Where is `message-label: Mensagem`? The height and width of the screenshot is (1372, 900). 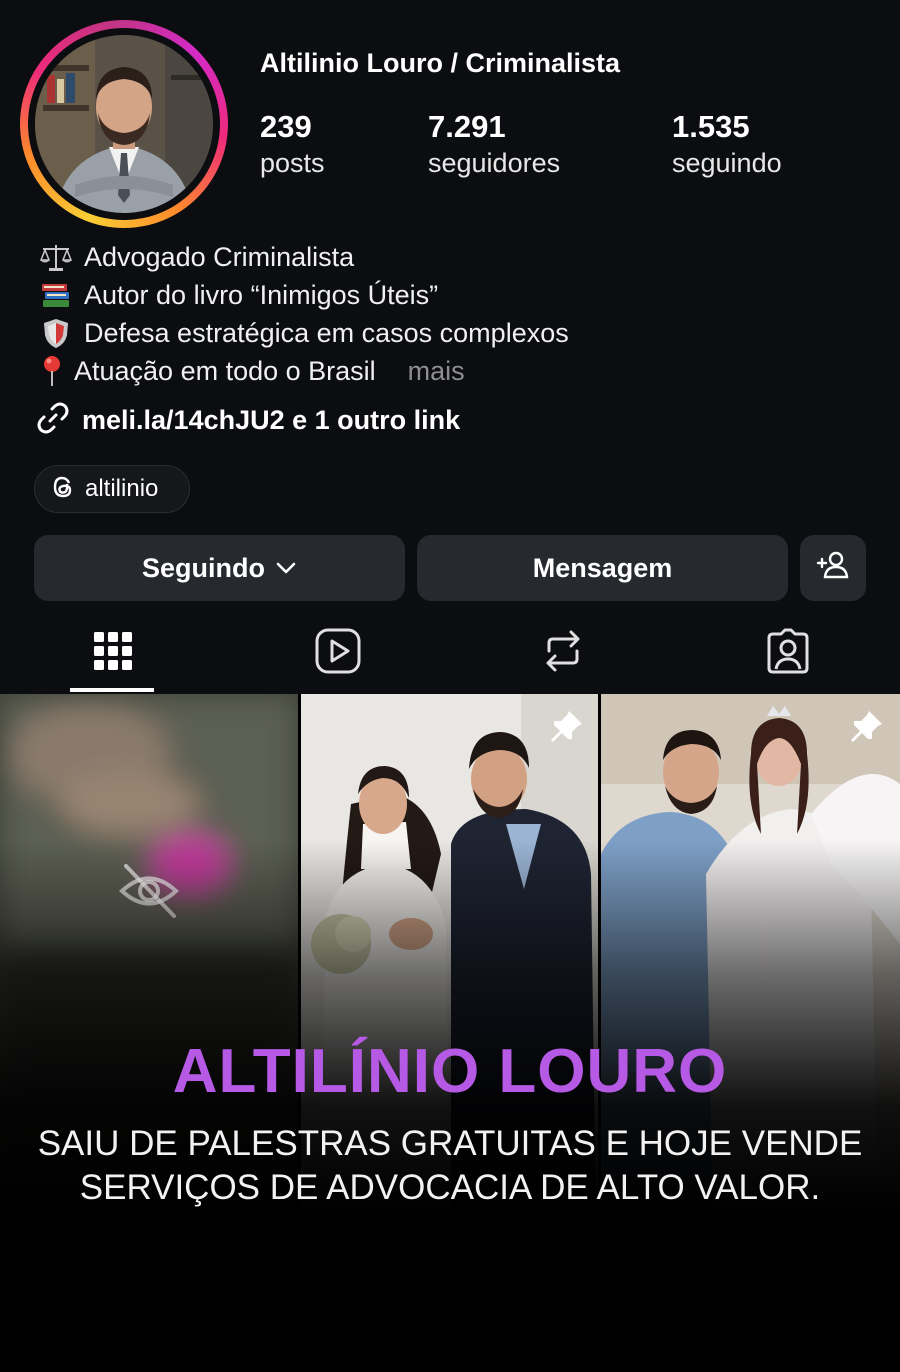 message-label: Mensagem is located at coordinates (602, 567).